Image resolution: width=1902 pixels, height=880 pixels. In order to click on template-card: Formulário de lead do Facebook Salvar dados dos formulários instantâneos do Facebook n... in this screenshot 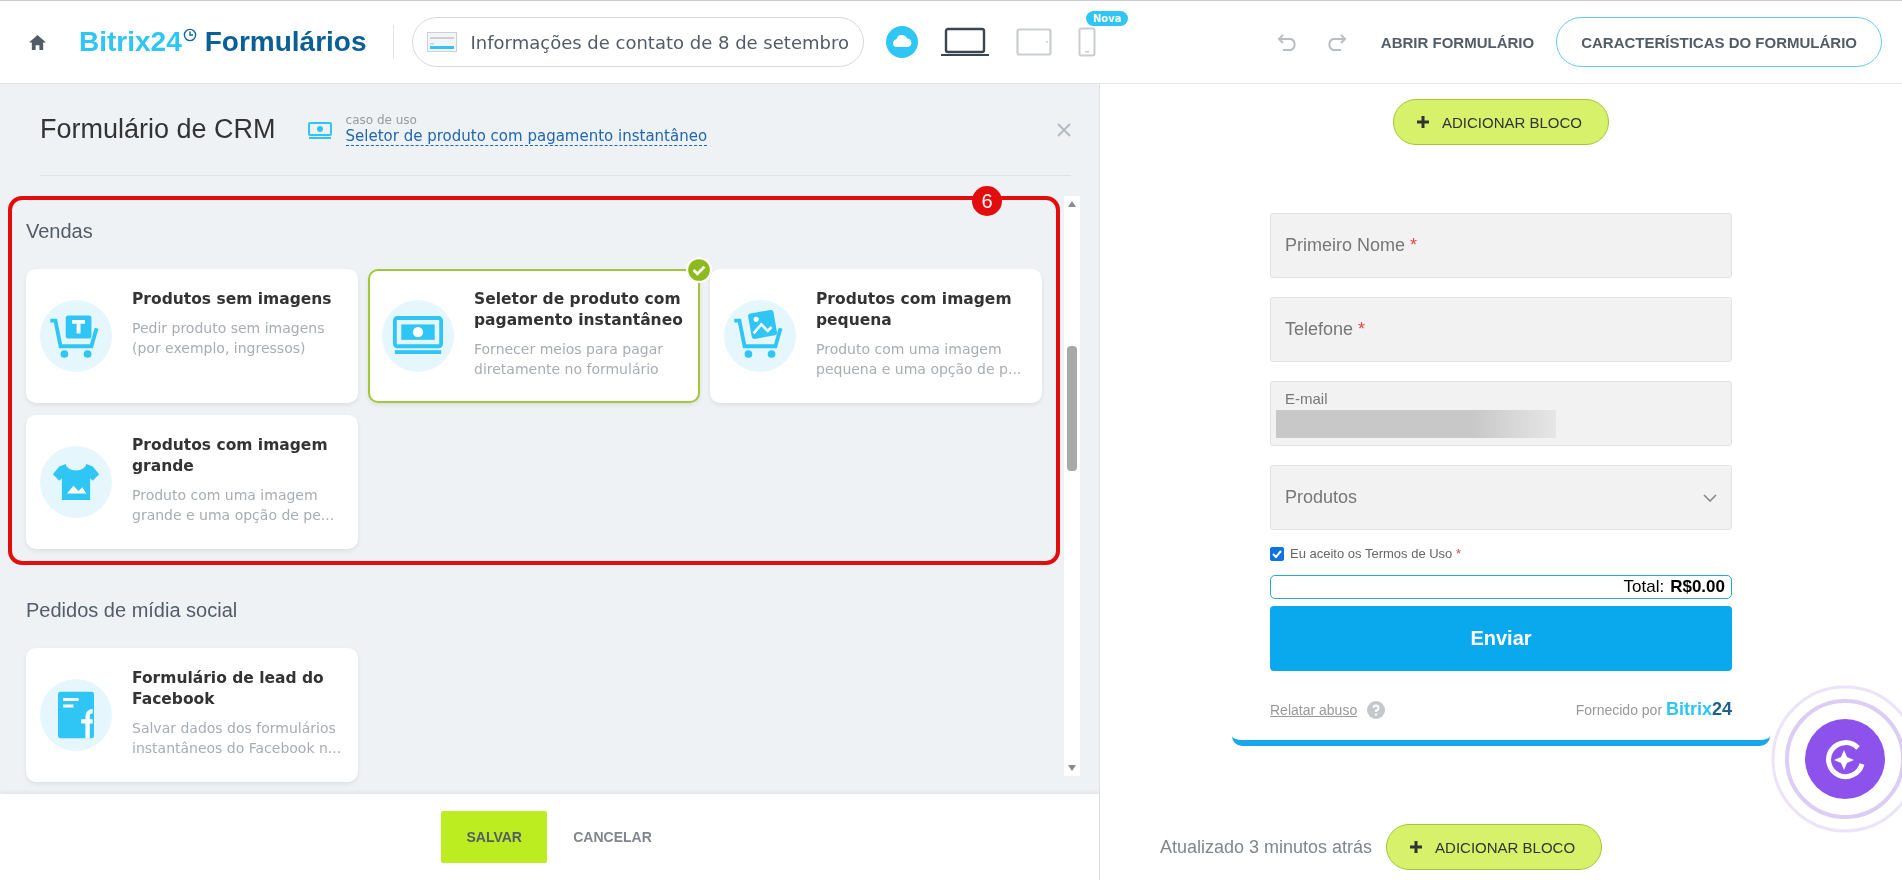, I will do `click(192, 715)`.